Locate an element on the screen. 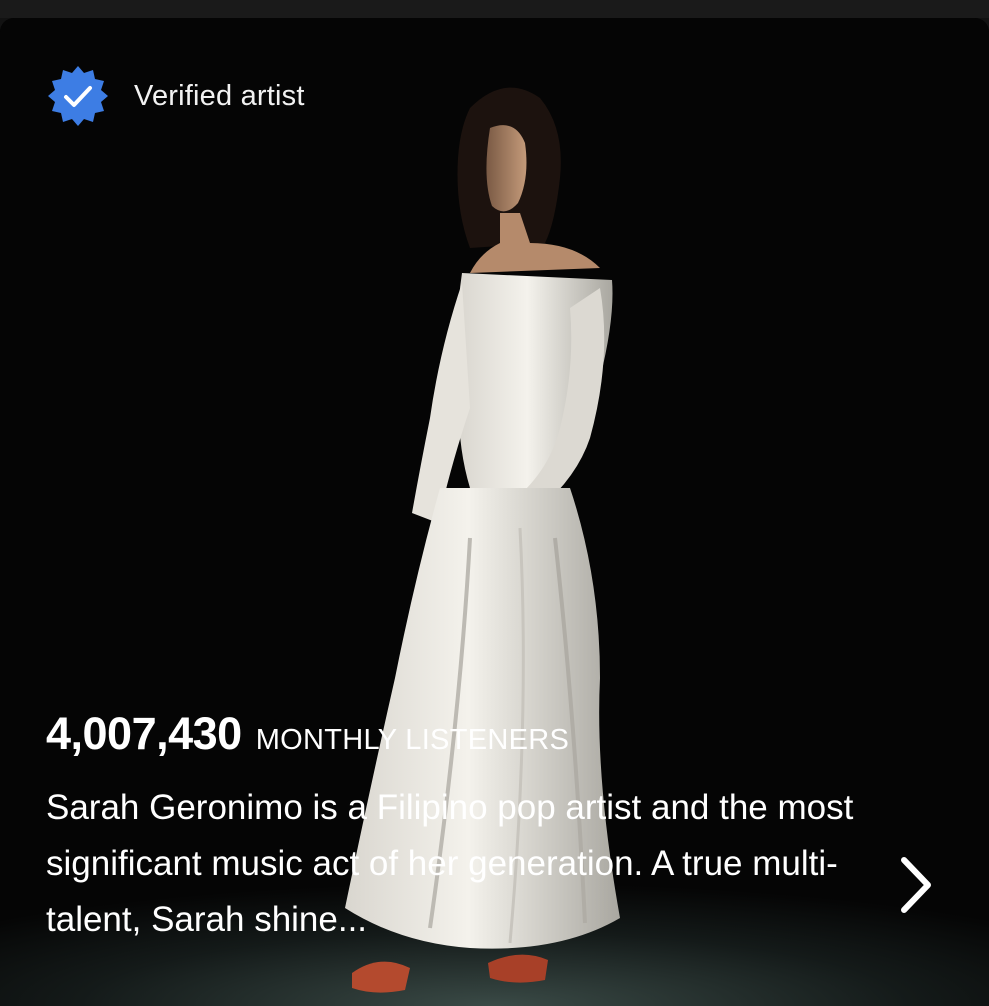 Image resolution: width=989 pixels, height=1006 pixels. verified-artist-row: Verified artist is located at coordinates (175, 96).